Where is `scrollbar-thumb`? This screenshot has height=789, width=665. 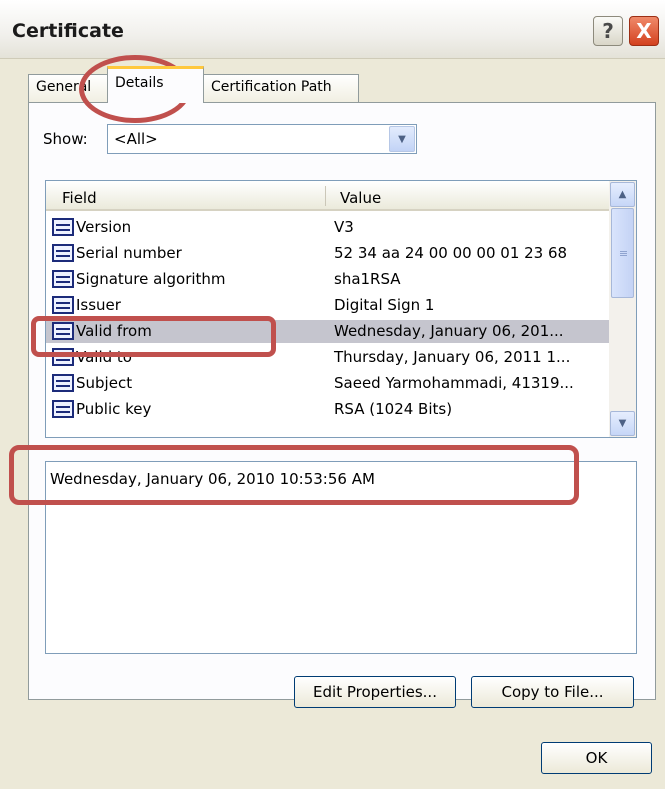 scrollbar-thumb is located at coordinates (622, 253).